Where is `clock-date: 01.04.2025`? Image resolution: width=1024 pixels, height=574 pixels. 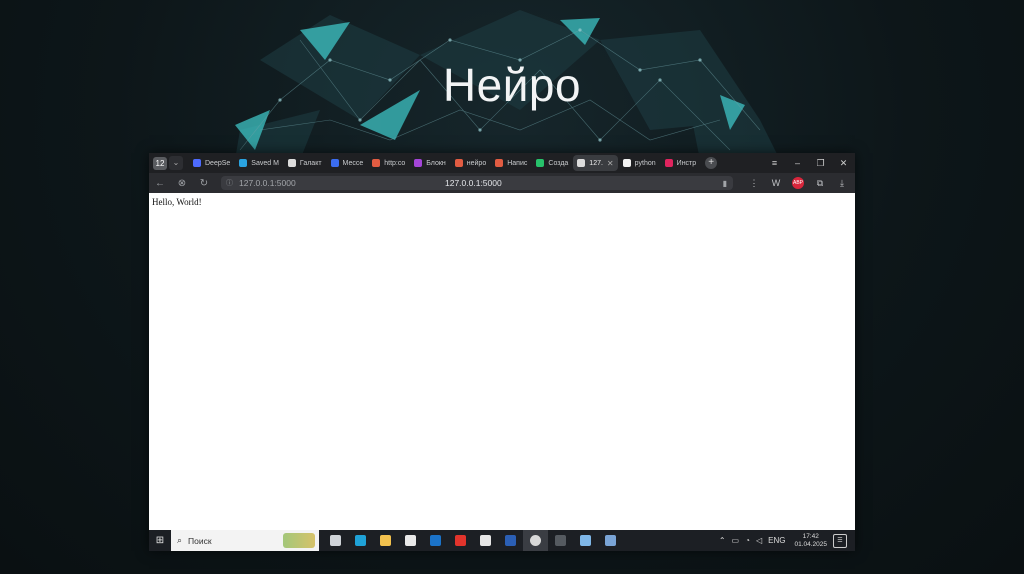
clock-date: 01.04.2025 is located at coordinates (810, 544).